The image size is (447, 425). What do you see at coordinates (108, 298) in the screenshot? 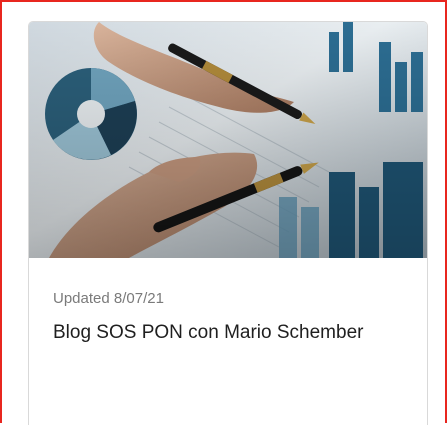
I see `updated-date: Updated 8/07/21` at bounding box center [108, 298].